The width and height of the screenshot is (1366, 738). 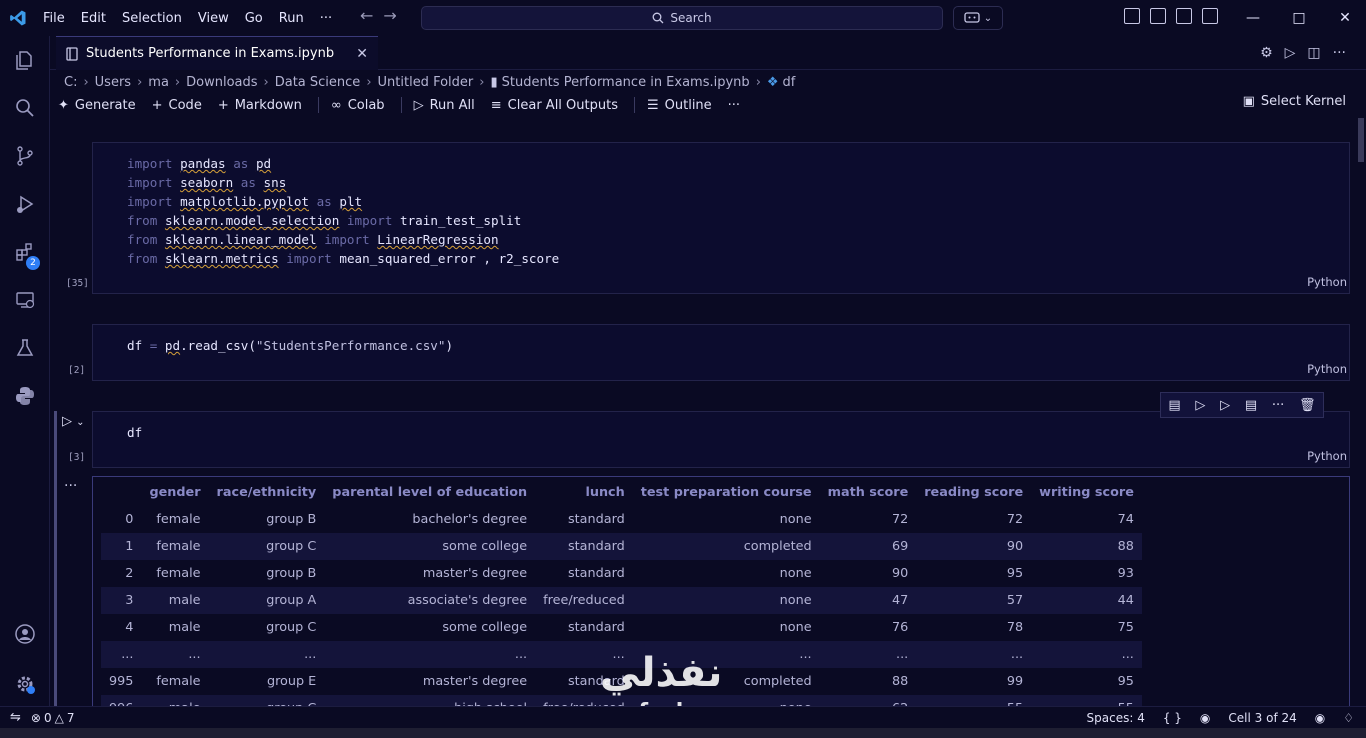 What do you see at coordinates (682, 18) in the screenshot?
I see `command-center-search: Search` at bounding box center [682, 18].